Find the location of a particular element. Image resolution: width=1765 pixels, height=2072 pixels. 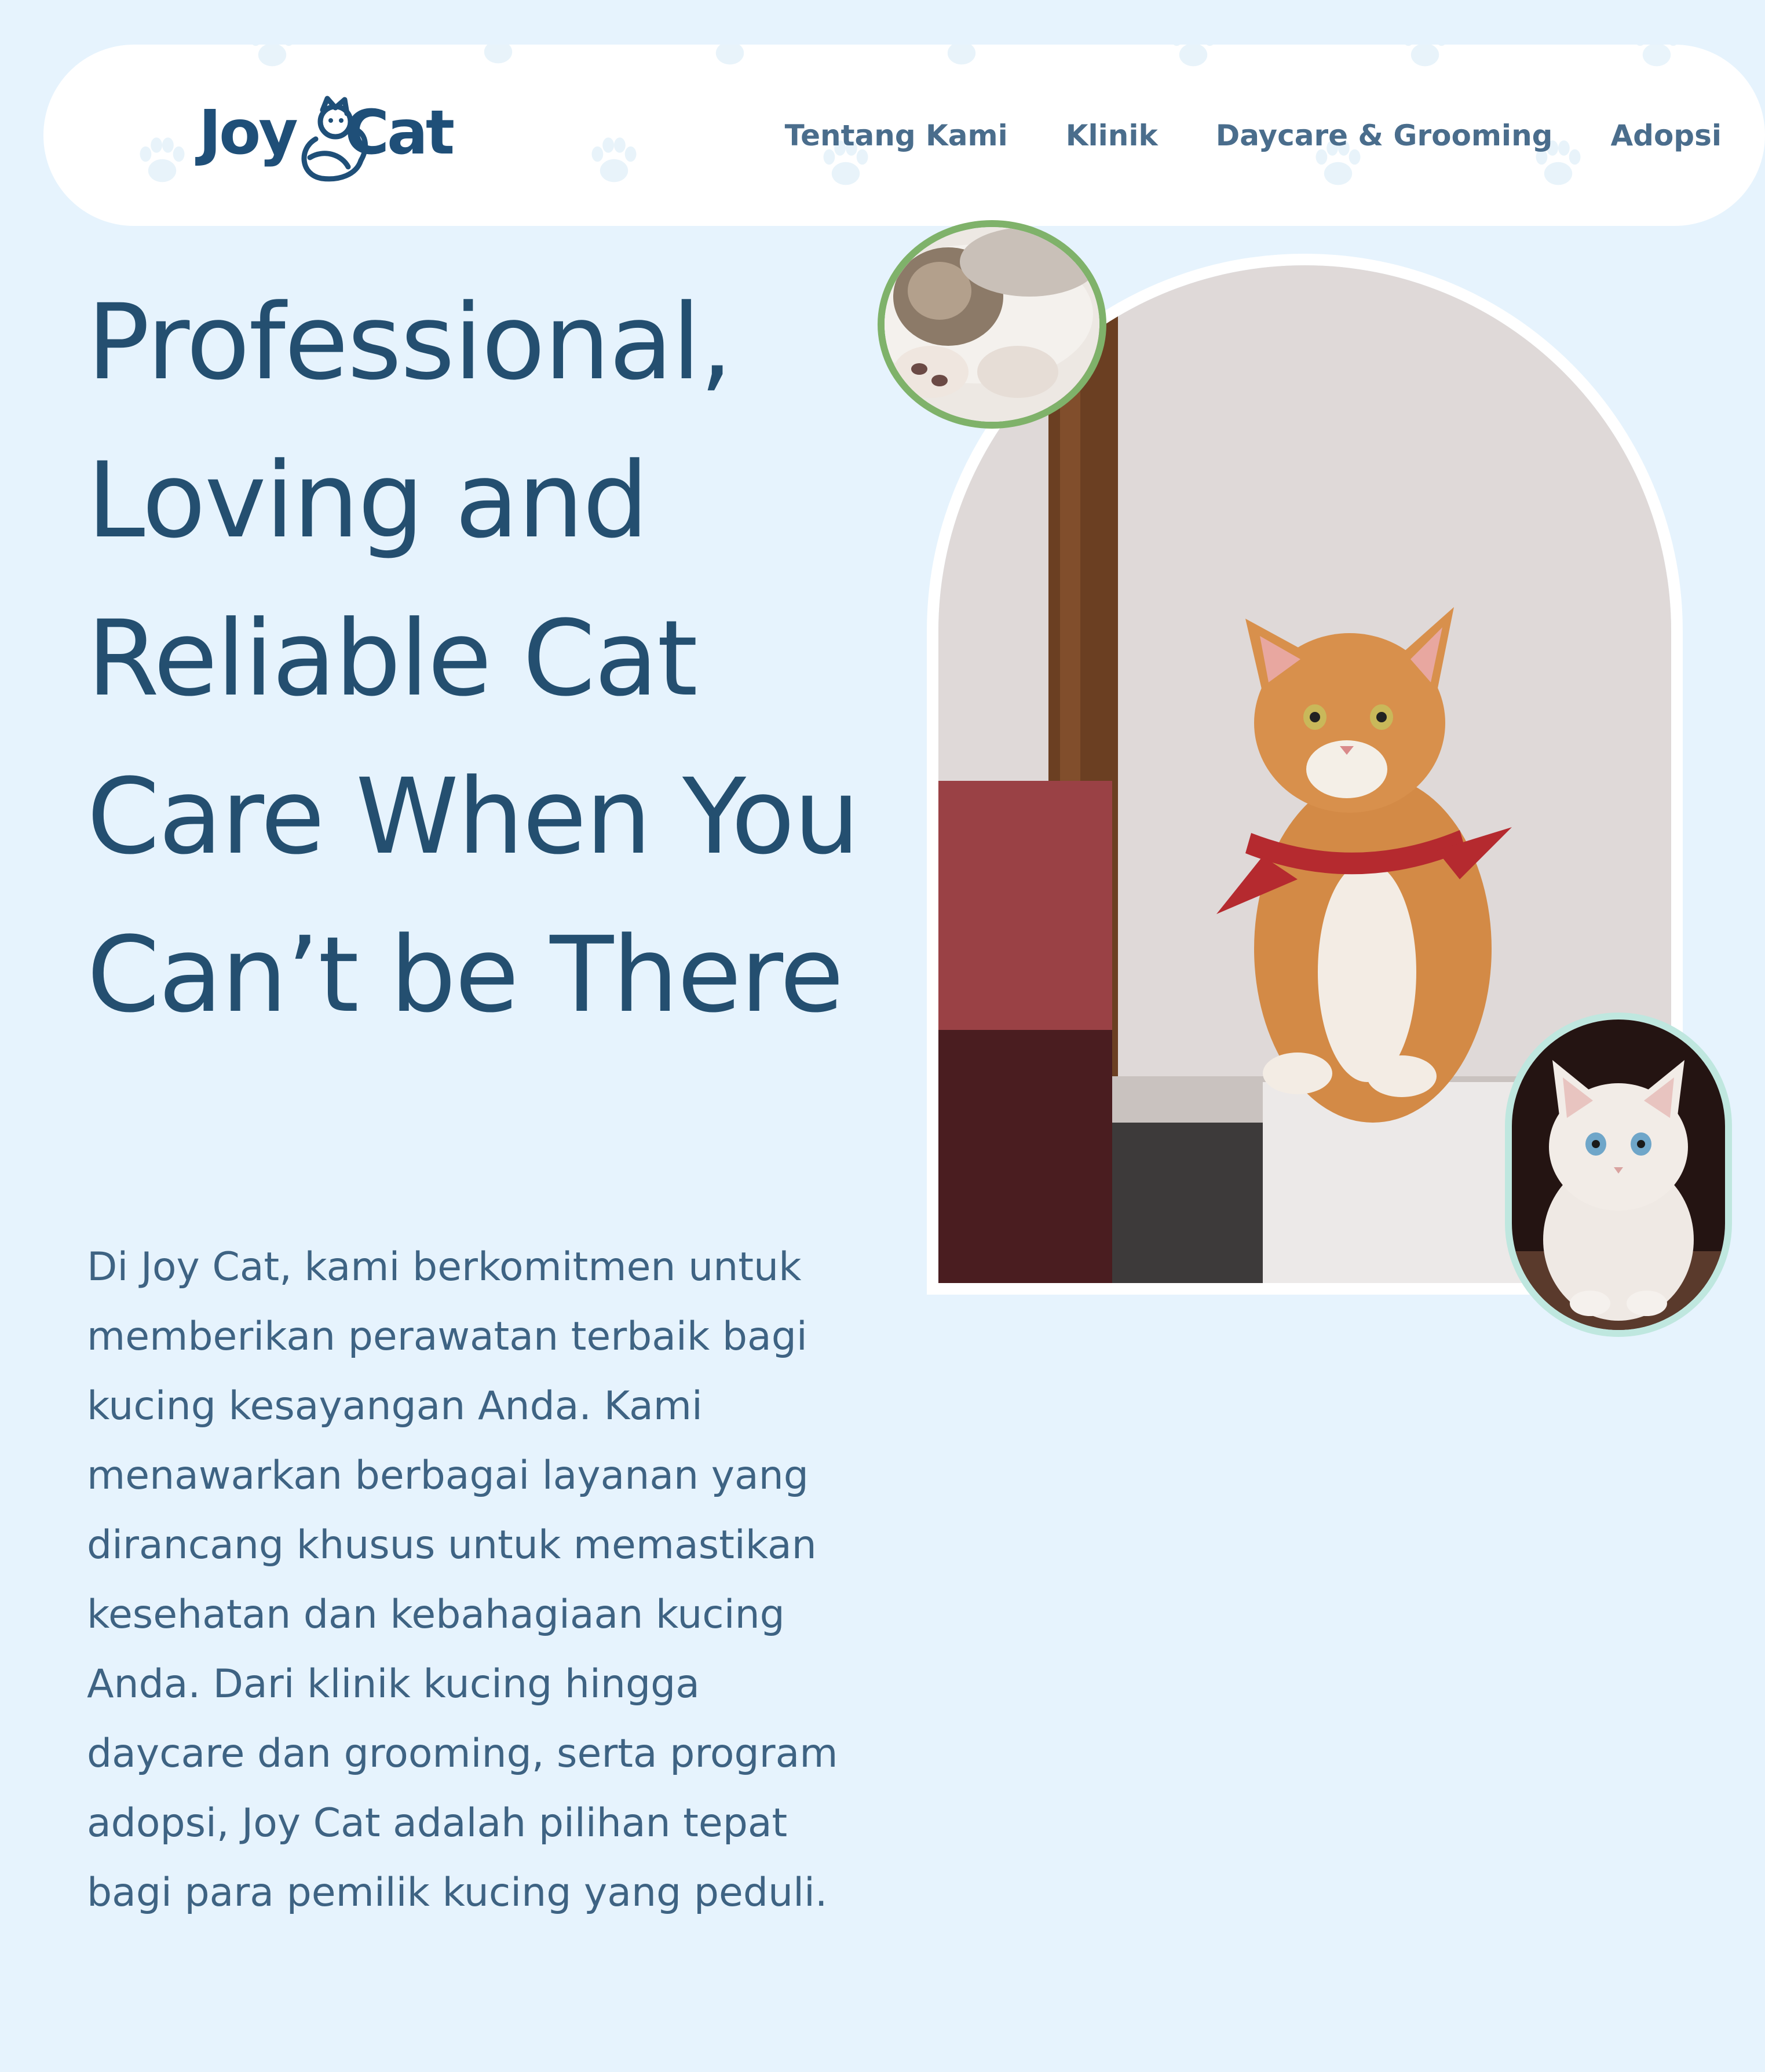

white-kitten-photo is located at coordinates (1619, 1175).